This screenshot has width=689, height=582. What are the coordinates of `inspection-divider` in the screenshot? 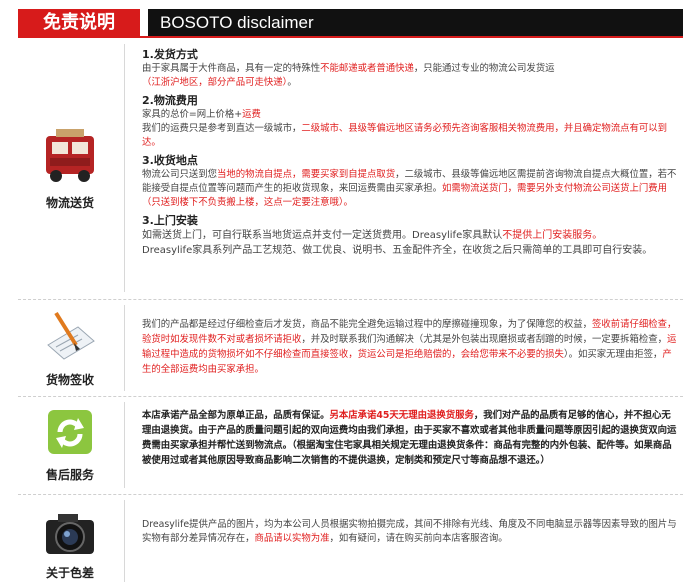 It's located at (124, 348).